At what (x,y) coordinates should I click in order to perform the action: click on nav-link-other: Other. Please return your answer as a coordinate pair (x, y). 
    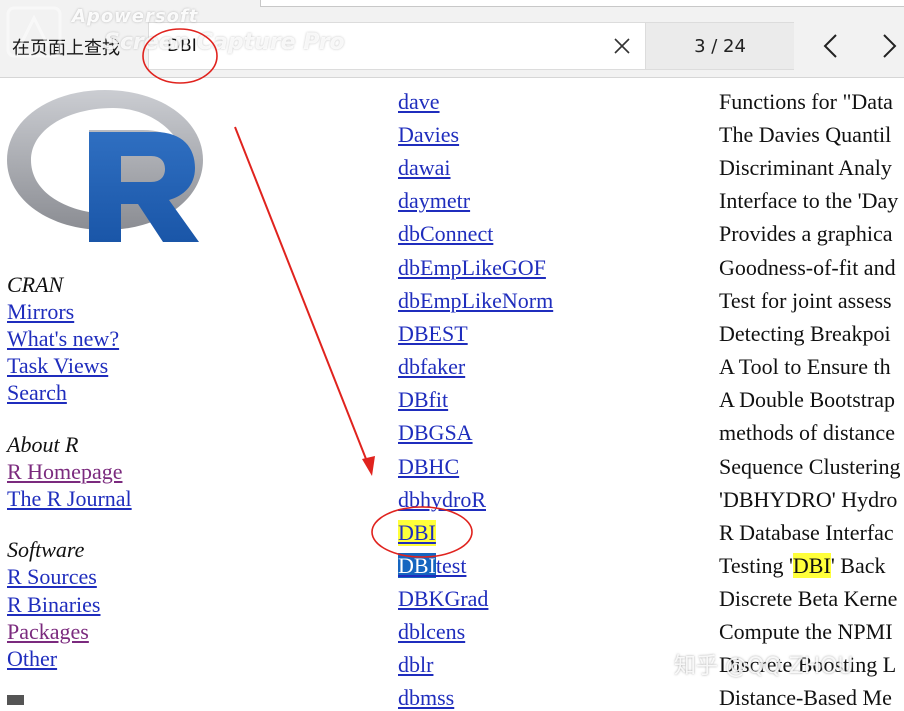
    Looking at the image, I should click on (32, 659).